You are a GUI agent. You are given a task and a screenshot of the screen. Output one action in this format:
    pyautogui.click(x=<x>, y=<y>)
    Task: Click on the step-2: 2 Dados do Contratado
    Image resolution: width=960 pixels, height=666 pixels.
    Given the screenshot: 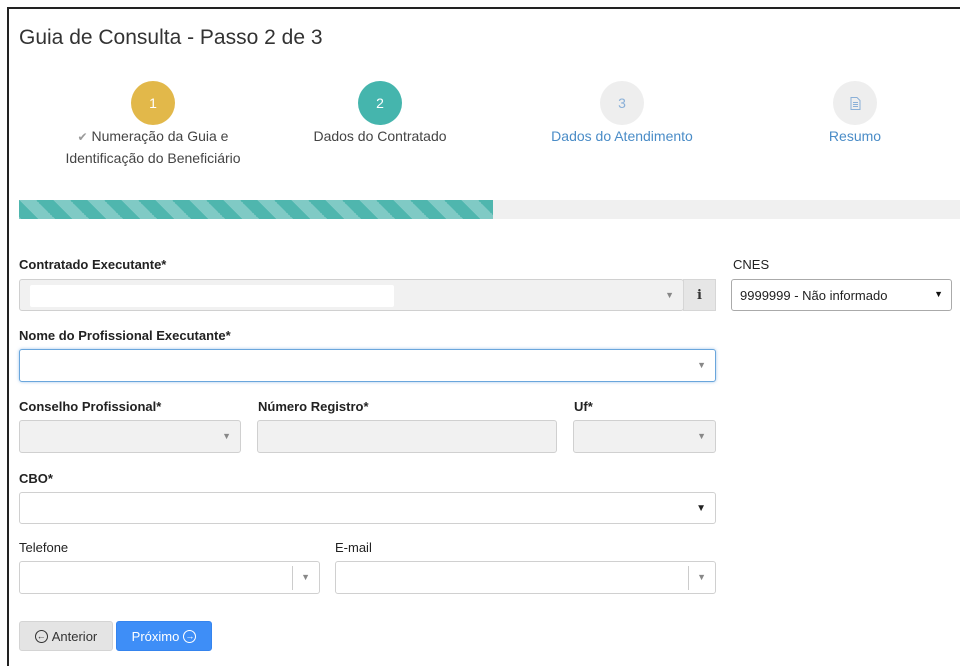 What is the action you would take?
    pyautogui.click(x=380, y=114)
    